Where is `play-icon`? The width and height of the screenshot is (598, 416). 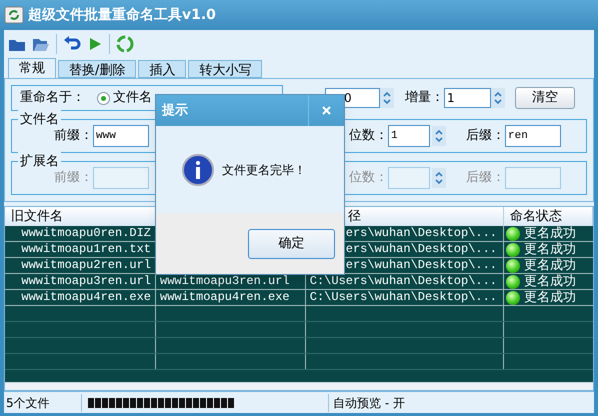 play-icon is located at coordinates (95, 44).